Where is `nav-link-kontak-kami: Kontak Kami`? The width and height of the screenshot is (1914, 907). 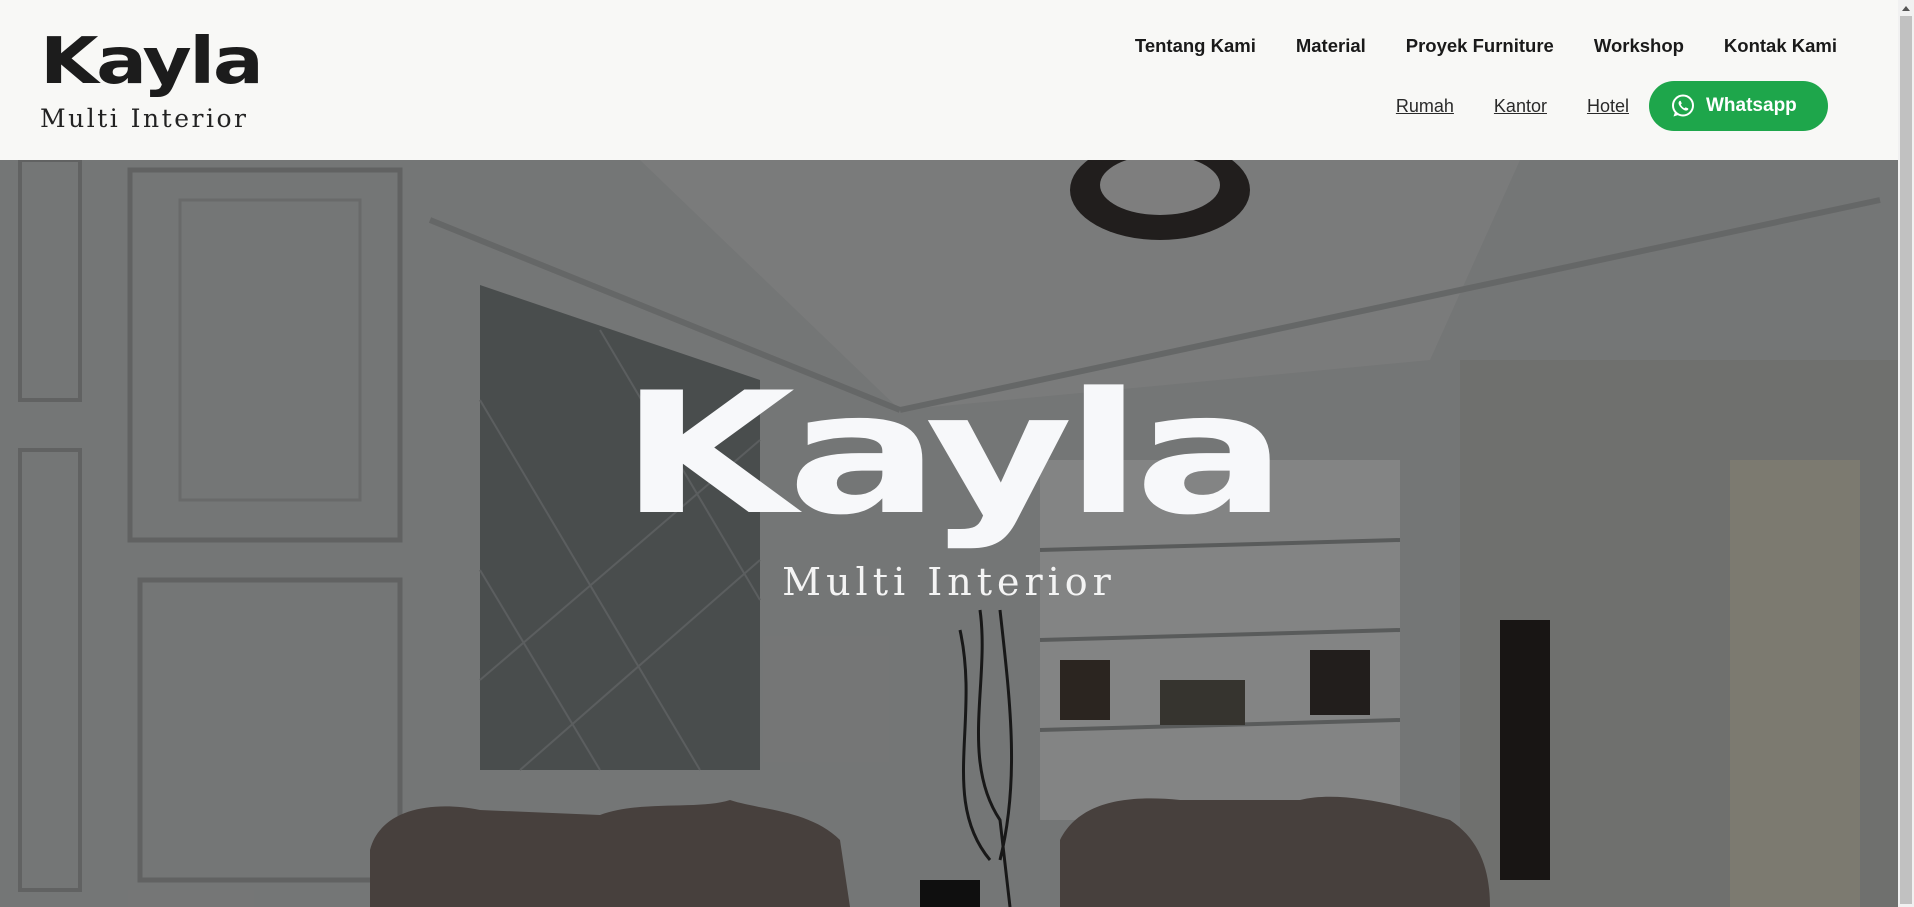
nav-link-kontak-kami: Kontak Kami is located at coordinates (1780, 46).